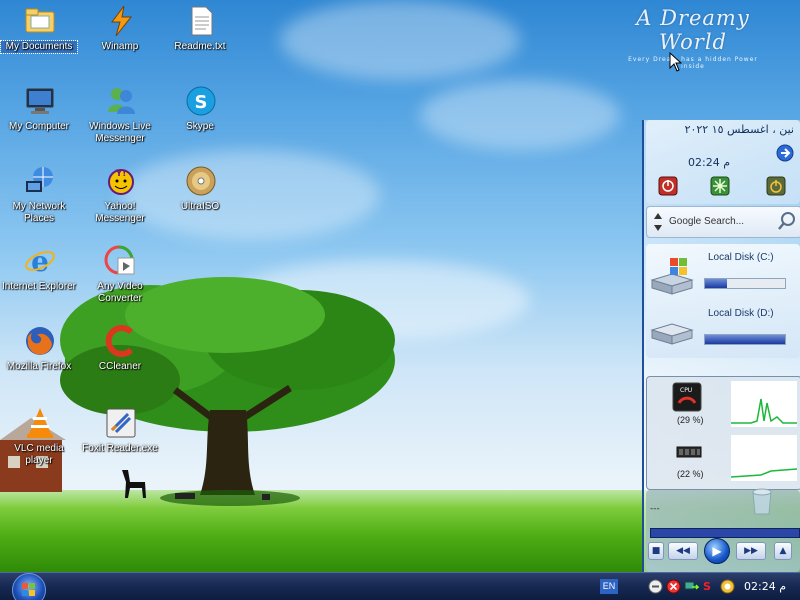 Image resolution: width=800 pixels, height=600 pixels. Describe the element at coordinates (676, 62) in the screenshot. I see `mouse-pointer-icon` at that location.